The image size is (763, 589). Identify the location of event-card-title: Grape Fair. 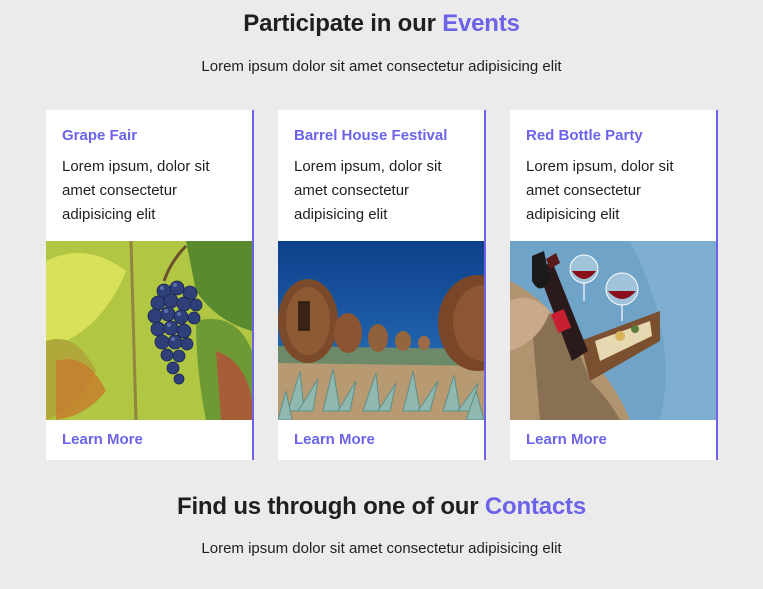
(100, 135).